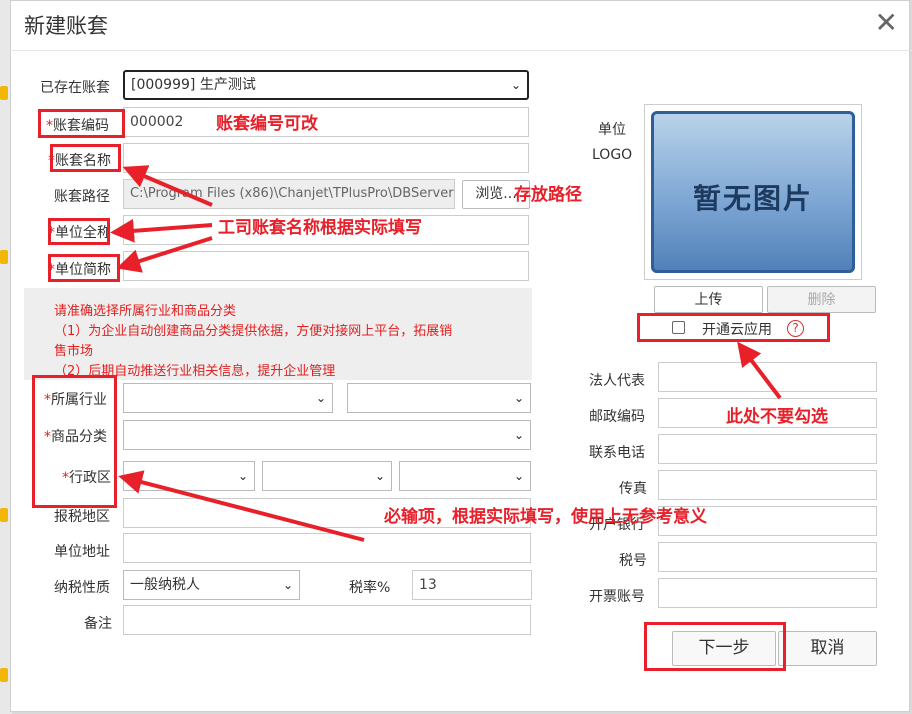 This screenshot has width=912, height=714. I want to click on tax-number-input, so click(767, 557).